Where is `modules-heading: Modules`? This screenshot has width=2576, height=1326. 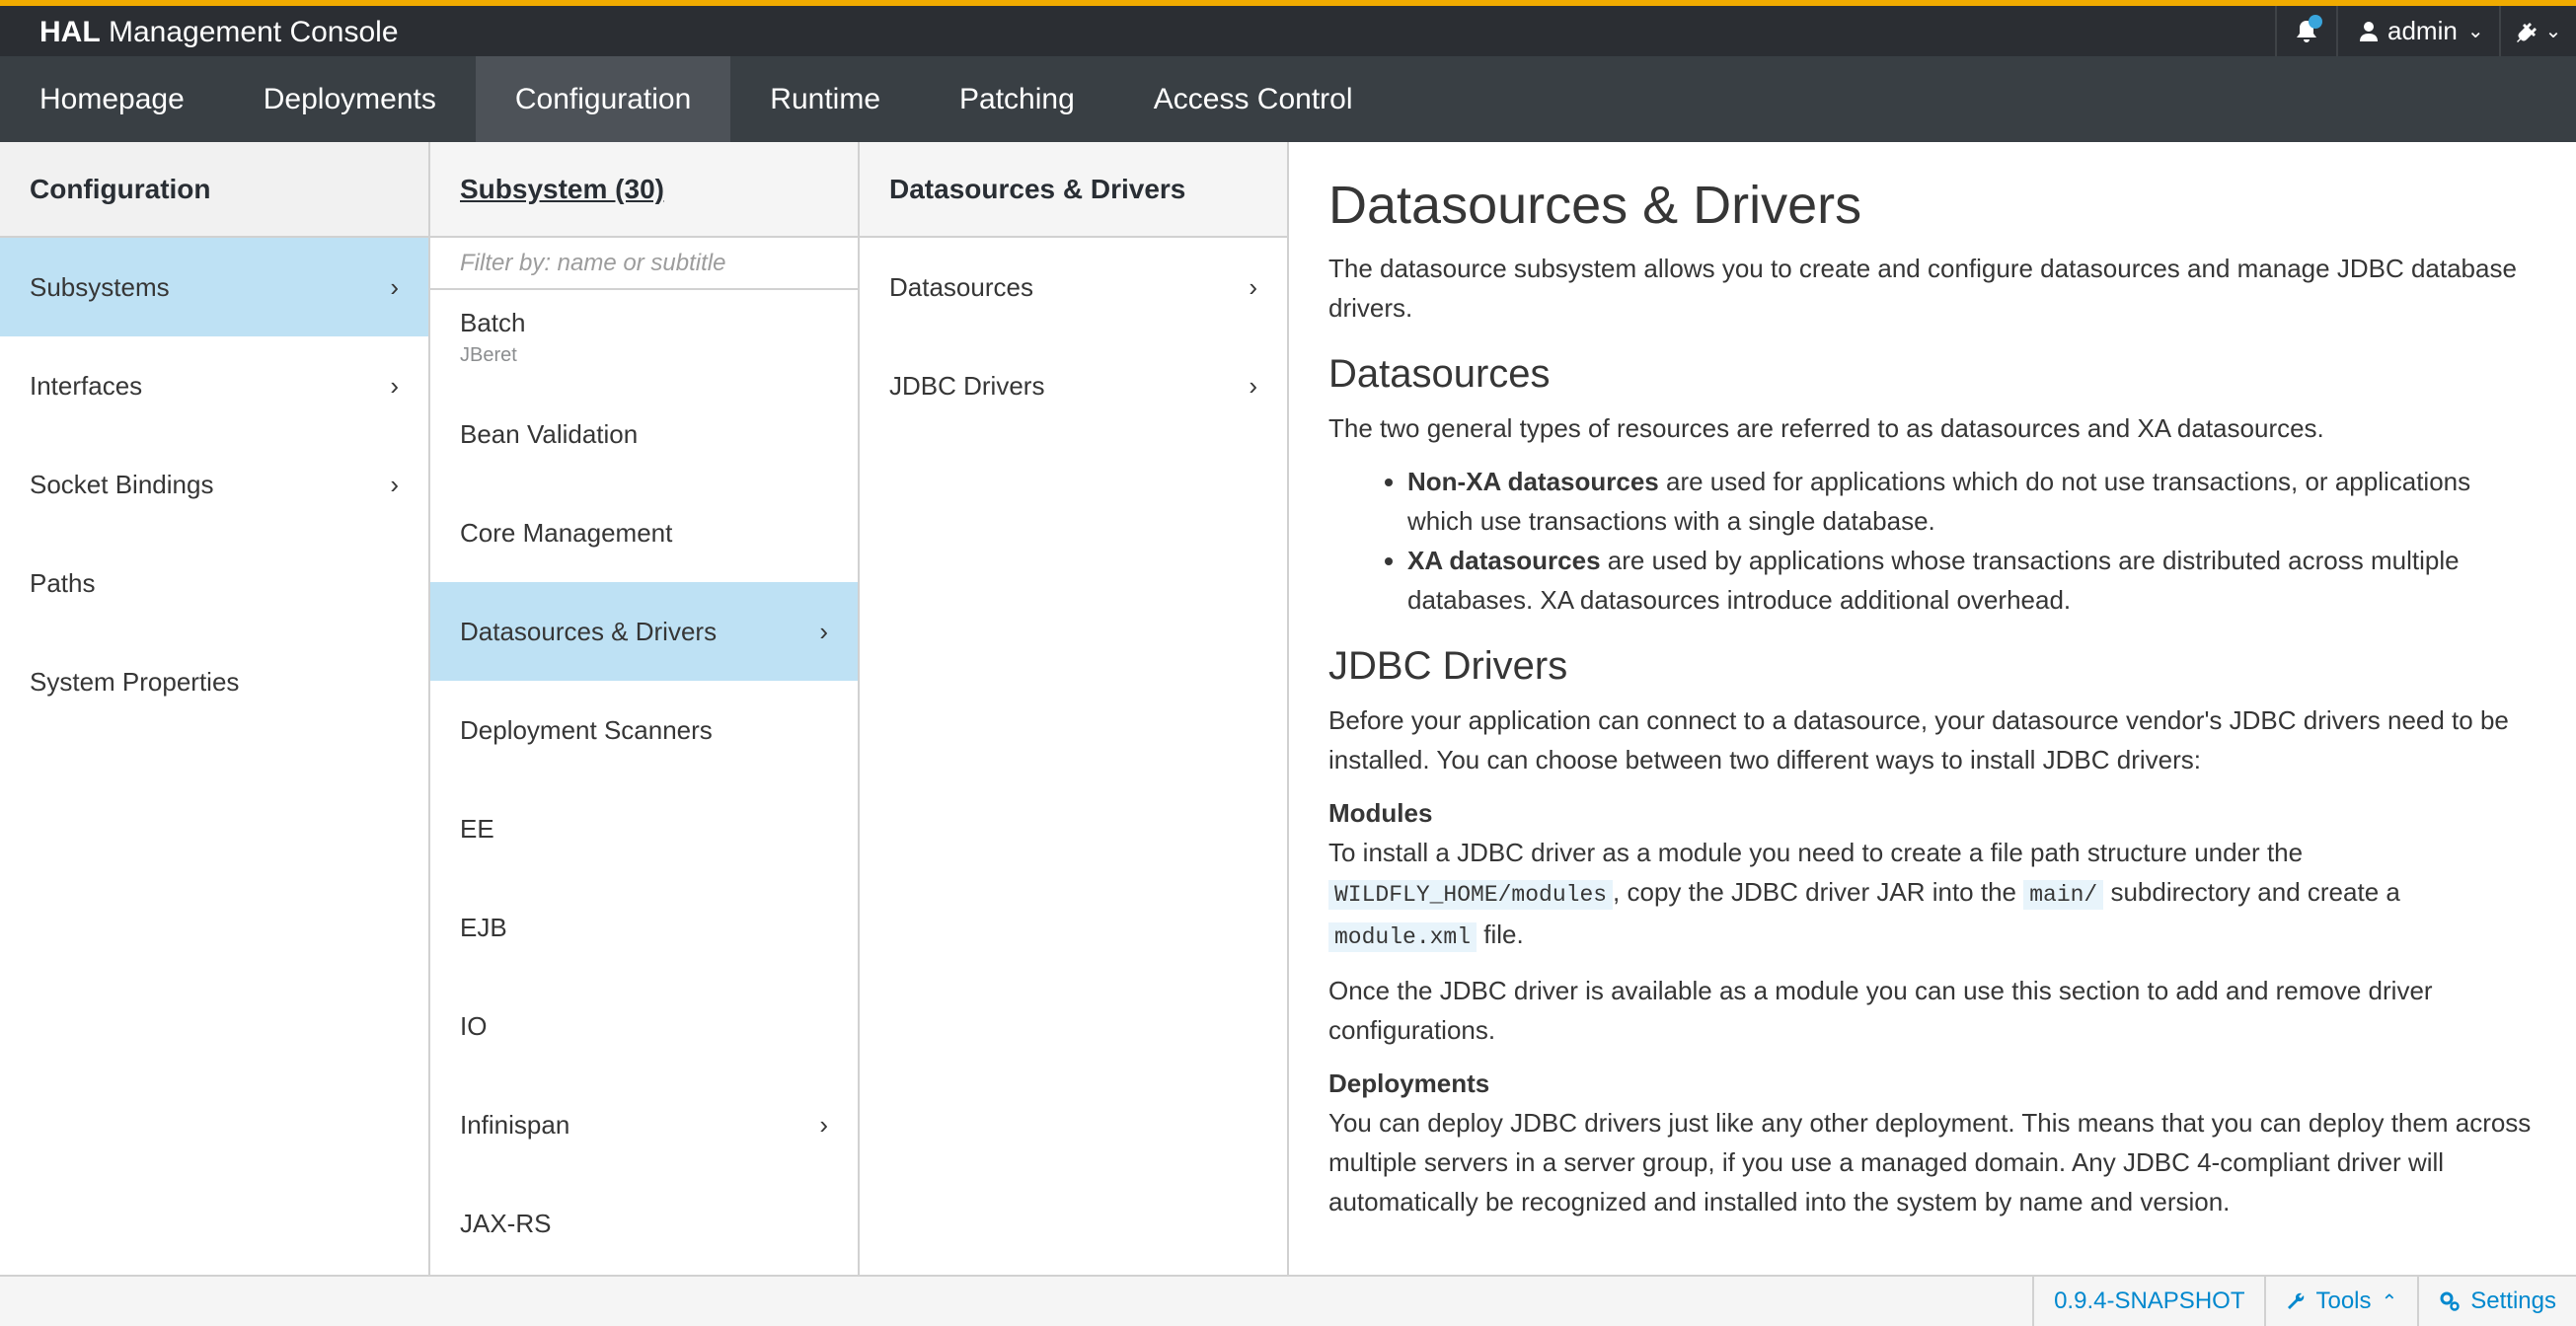
modules-heading: Modules is located at coordinates (1380, 813).